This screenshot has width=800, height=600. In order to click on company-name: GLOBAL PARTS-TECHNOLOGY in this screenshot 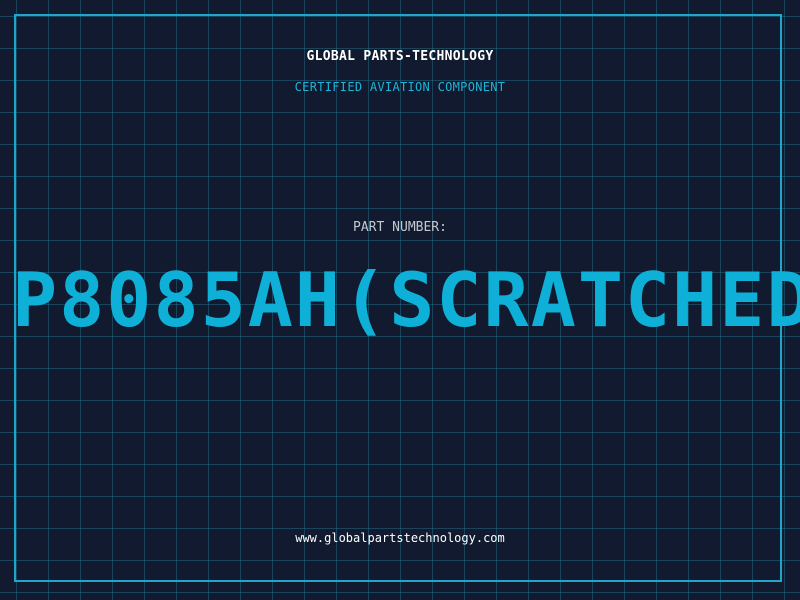, I will do `click(400, 56)`.